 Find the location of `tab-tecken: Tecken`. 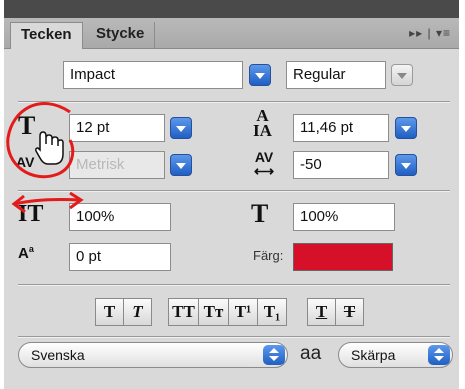

tab-tecken: Tecken is located at coordinates (46, 35).